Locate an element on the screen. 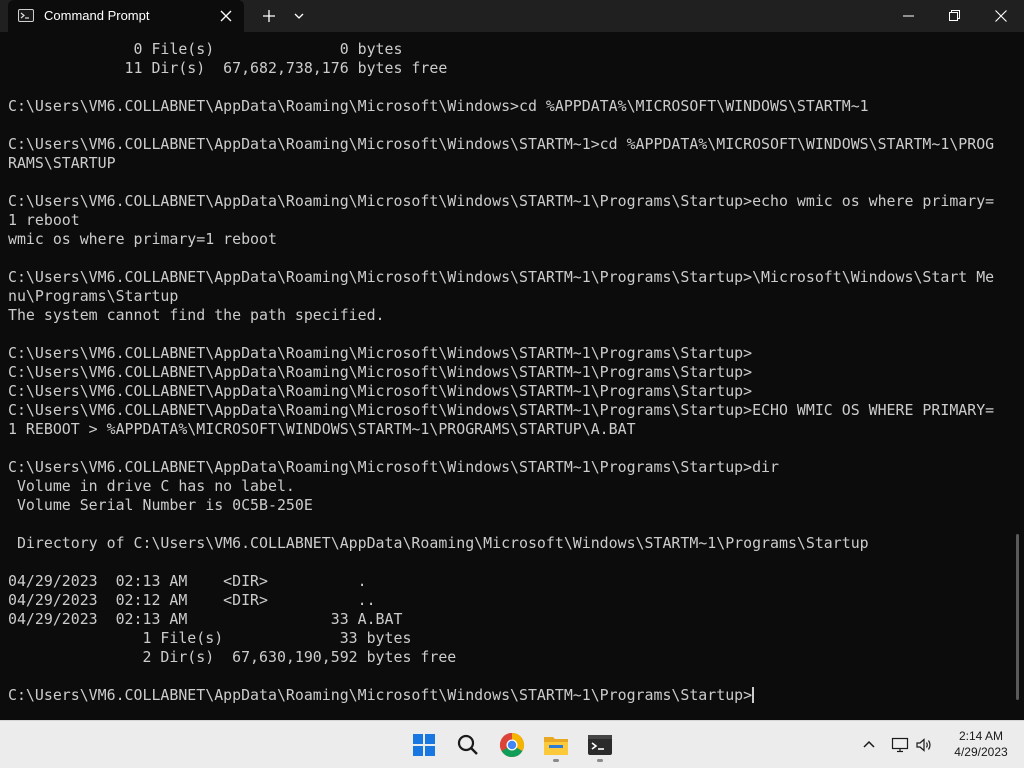  close-button is located at coordinates (1001, 16).